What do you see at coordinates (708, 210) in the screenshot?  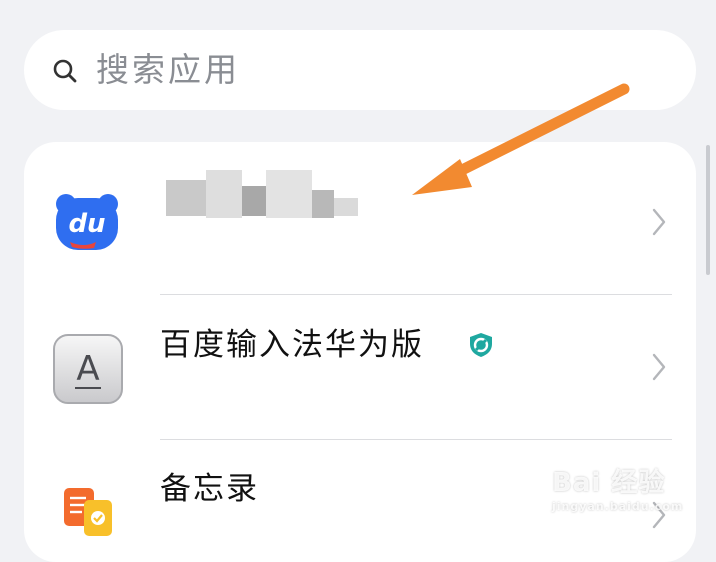 I see `scrollbar` at bounding box center [708, 210].